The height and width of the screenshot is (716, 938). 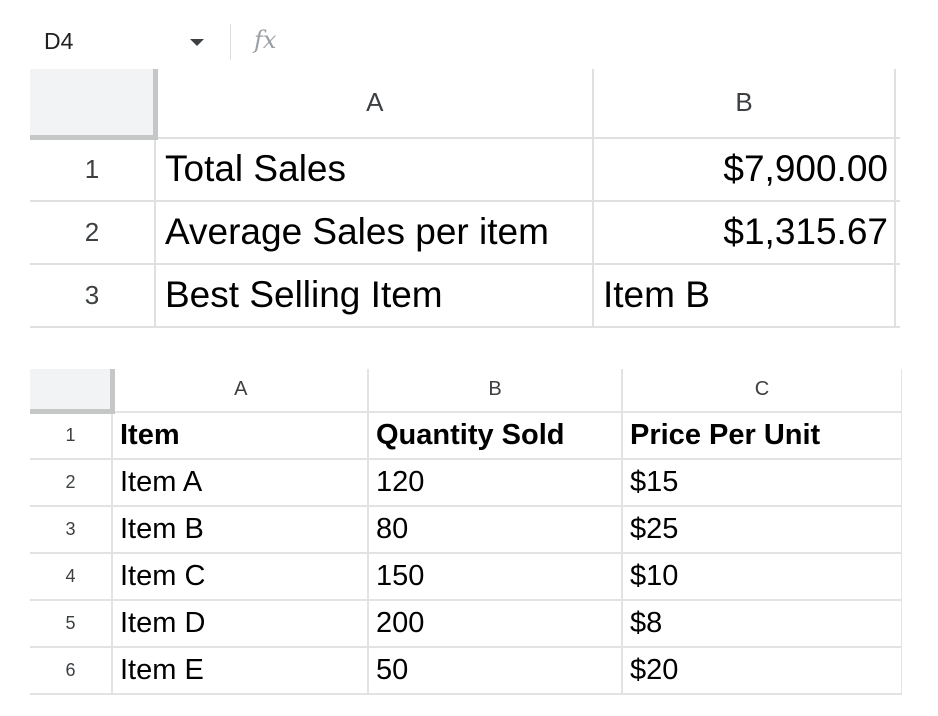 What do you see at coordinates (240, 482) in the screenshot?
I see `cell-a2: Item A` at bounding box center [240, 482].